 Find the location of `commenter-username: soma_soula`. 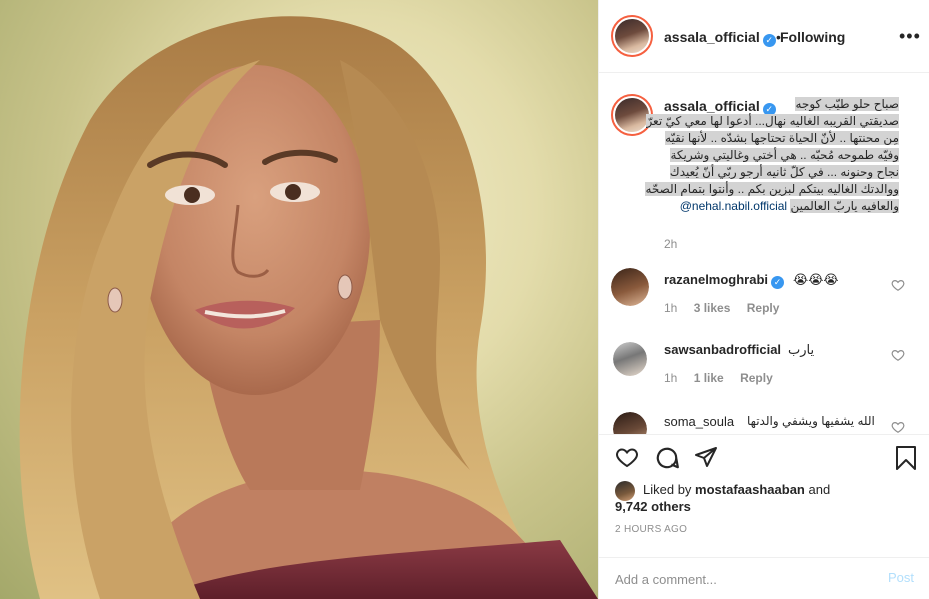

commenter-username: soma_soula is located at coordinates (699, 421).